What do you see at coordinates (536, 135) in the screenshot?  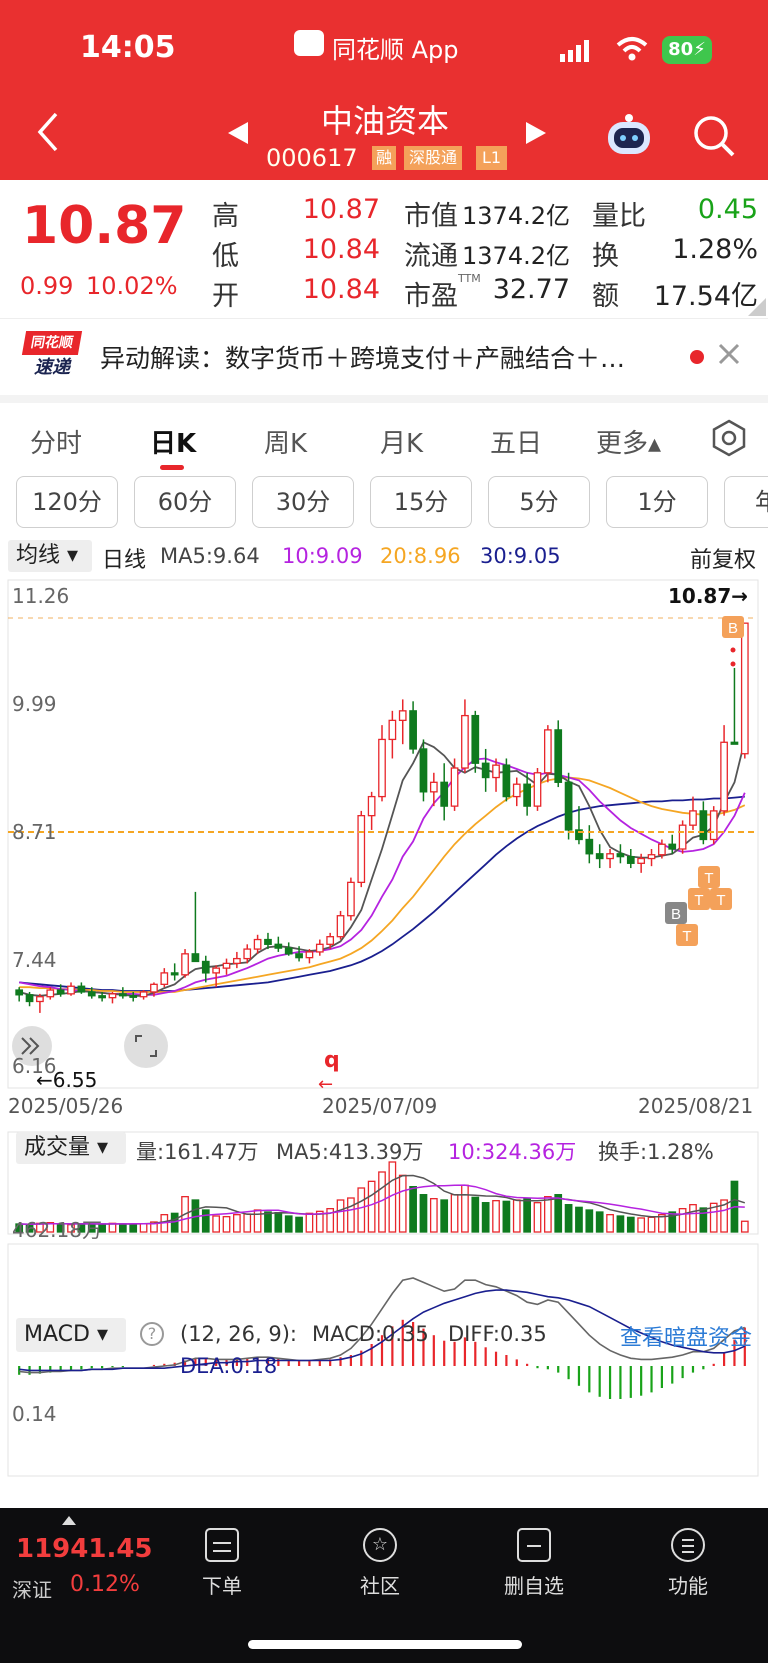 I see `next-stock-icon` at bounding box center [536, 135].